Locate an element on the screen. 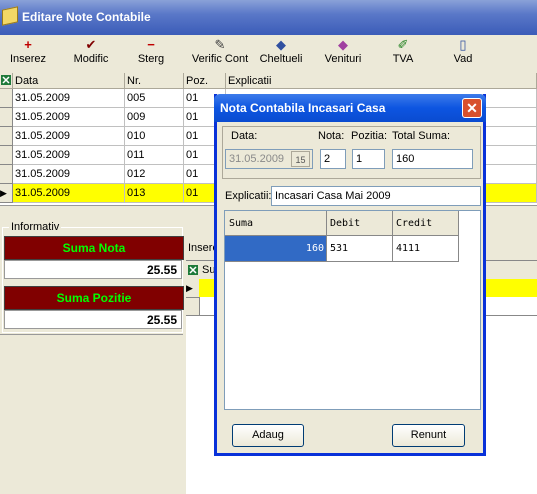  plus-icon: + is located at coordinates (28, 44).